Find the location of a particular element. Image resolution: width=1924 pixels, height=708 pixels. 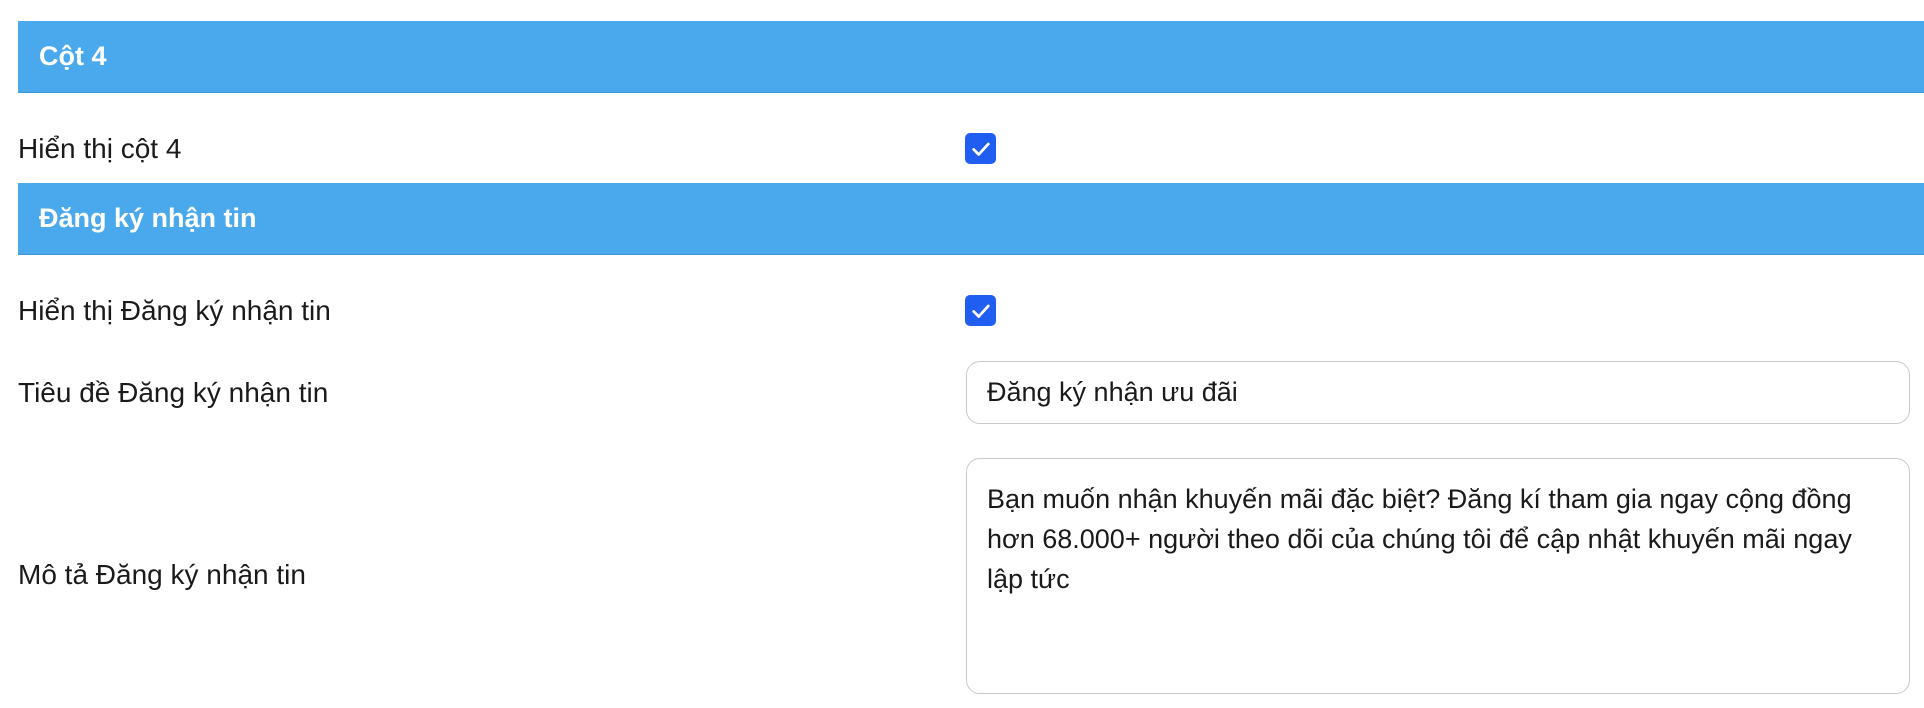

show-newsletter-checkbox is located at coordinates (980, 310).